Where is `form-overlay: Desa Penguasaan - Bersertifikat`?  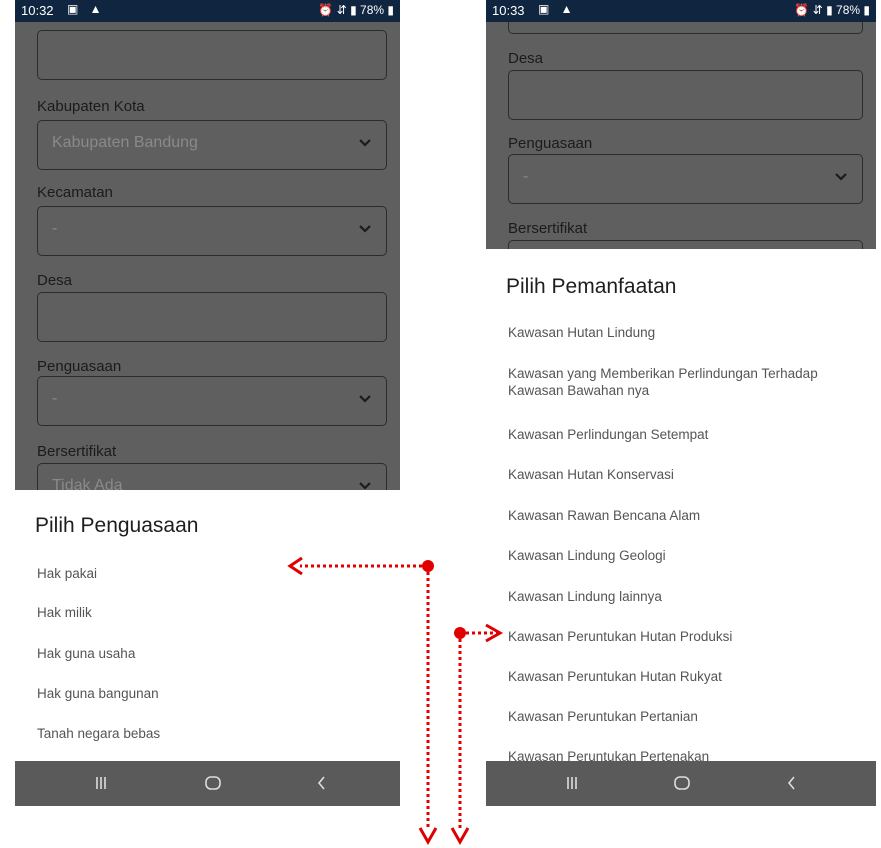
form-overlay: Desa Penguasaan - Bersertifikat is located at coordinates (681, 135).